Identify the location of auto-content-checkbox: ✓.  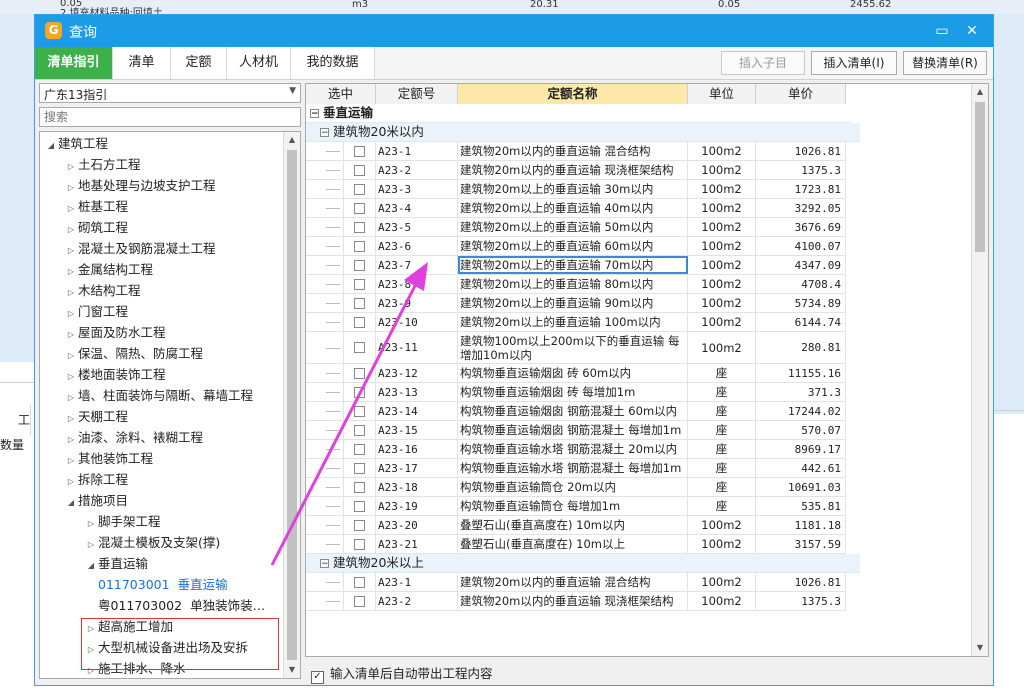
(317, 677).